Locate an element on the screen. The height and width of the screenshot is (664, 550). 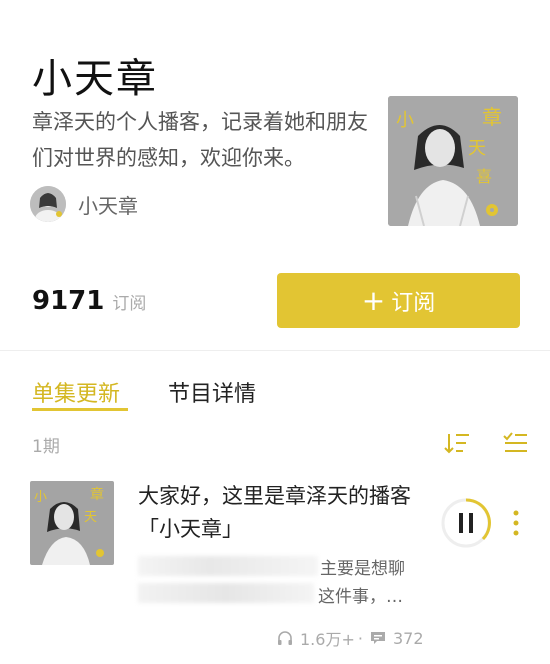
episode-stats: 1.6万+ · 372 is located at coordinates (350, 638).